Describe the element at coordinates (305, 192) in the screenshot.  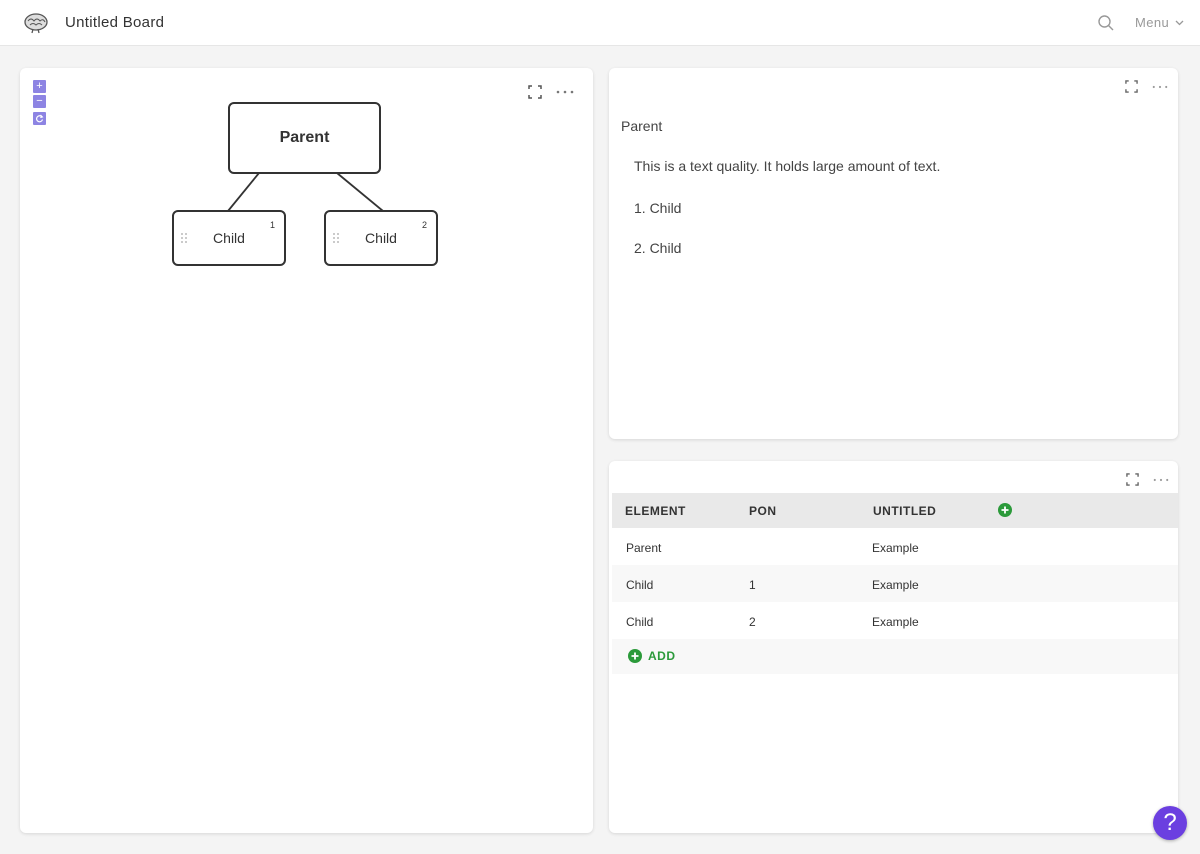
I see `connector-lines` at that location.